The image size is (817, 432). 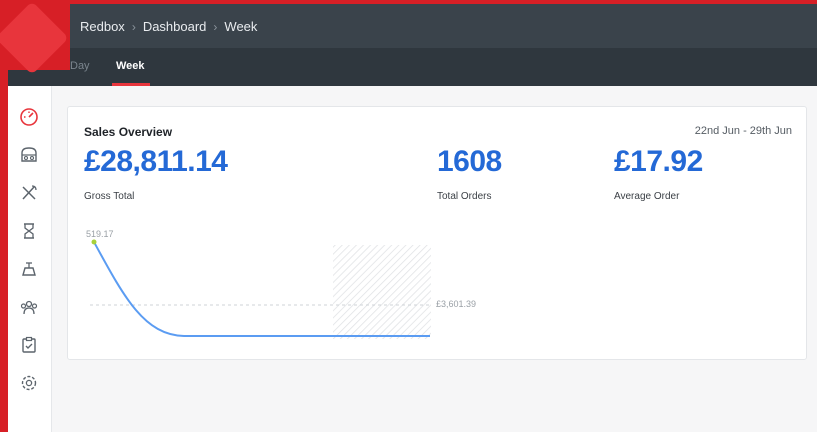 I want to click on max-value-label: 519.17, so click(x=100, y=234).